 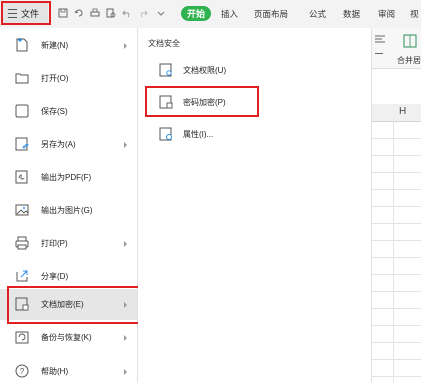 I want to click on menu-item-save-as: 另存为(A), so click(x=68, y=144).